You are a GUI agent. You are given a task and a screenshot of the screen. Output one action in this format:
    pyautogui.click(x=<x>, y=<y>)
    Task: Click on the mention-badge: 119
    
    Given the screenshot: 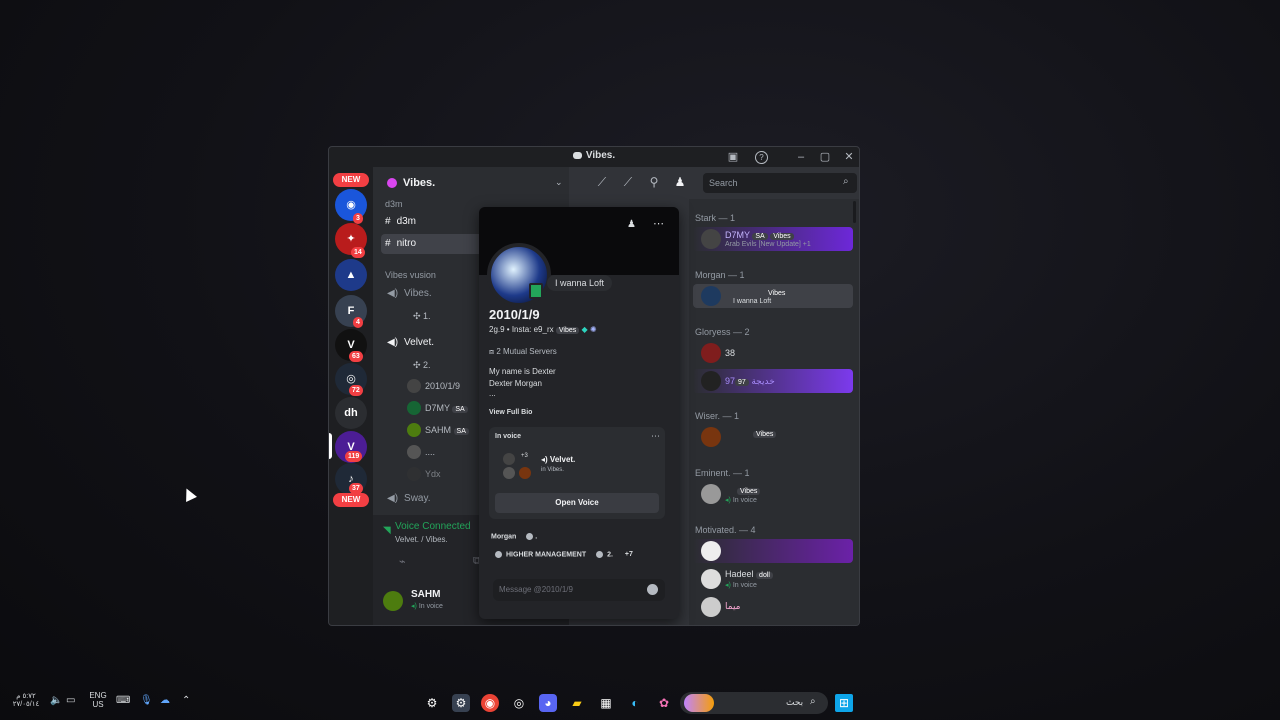 What is the action you would take?
    pyautogui.click(x=354, y=456)
    